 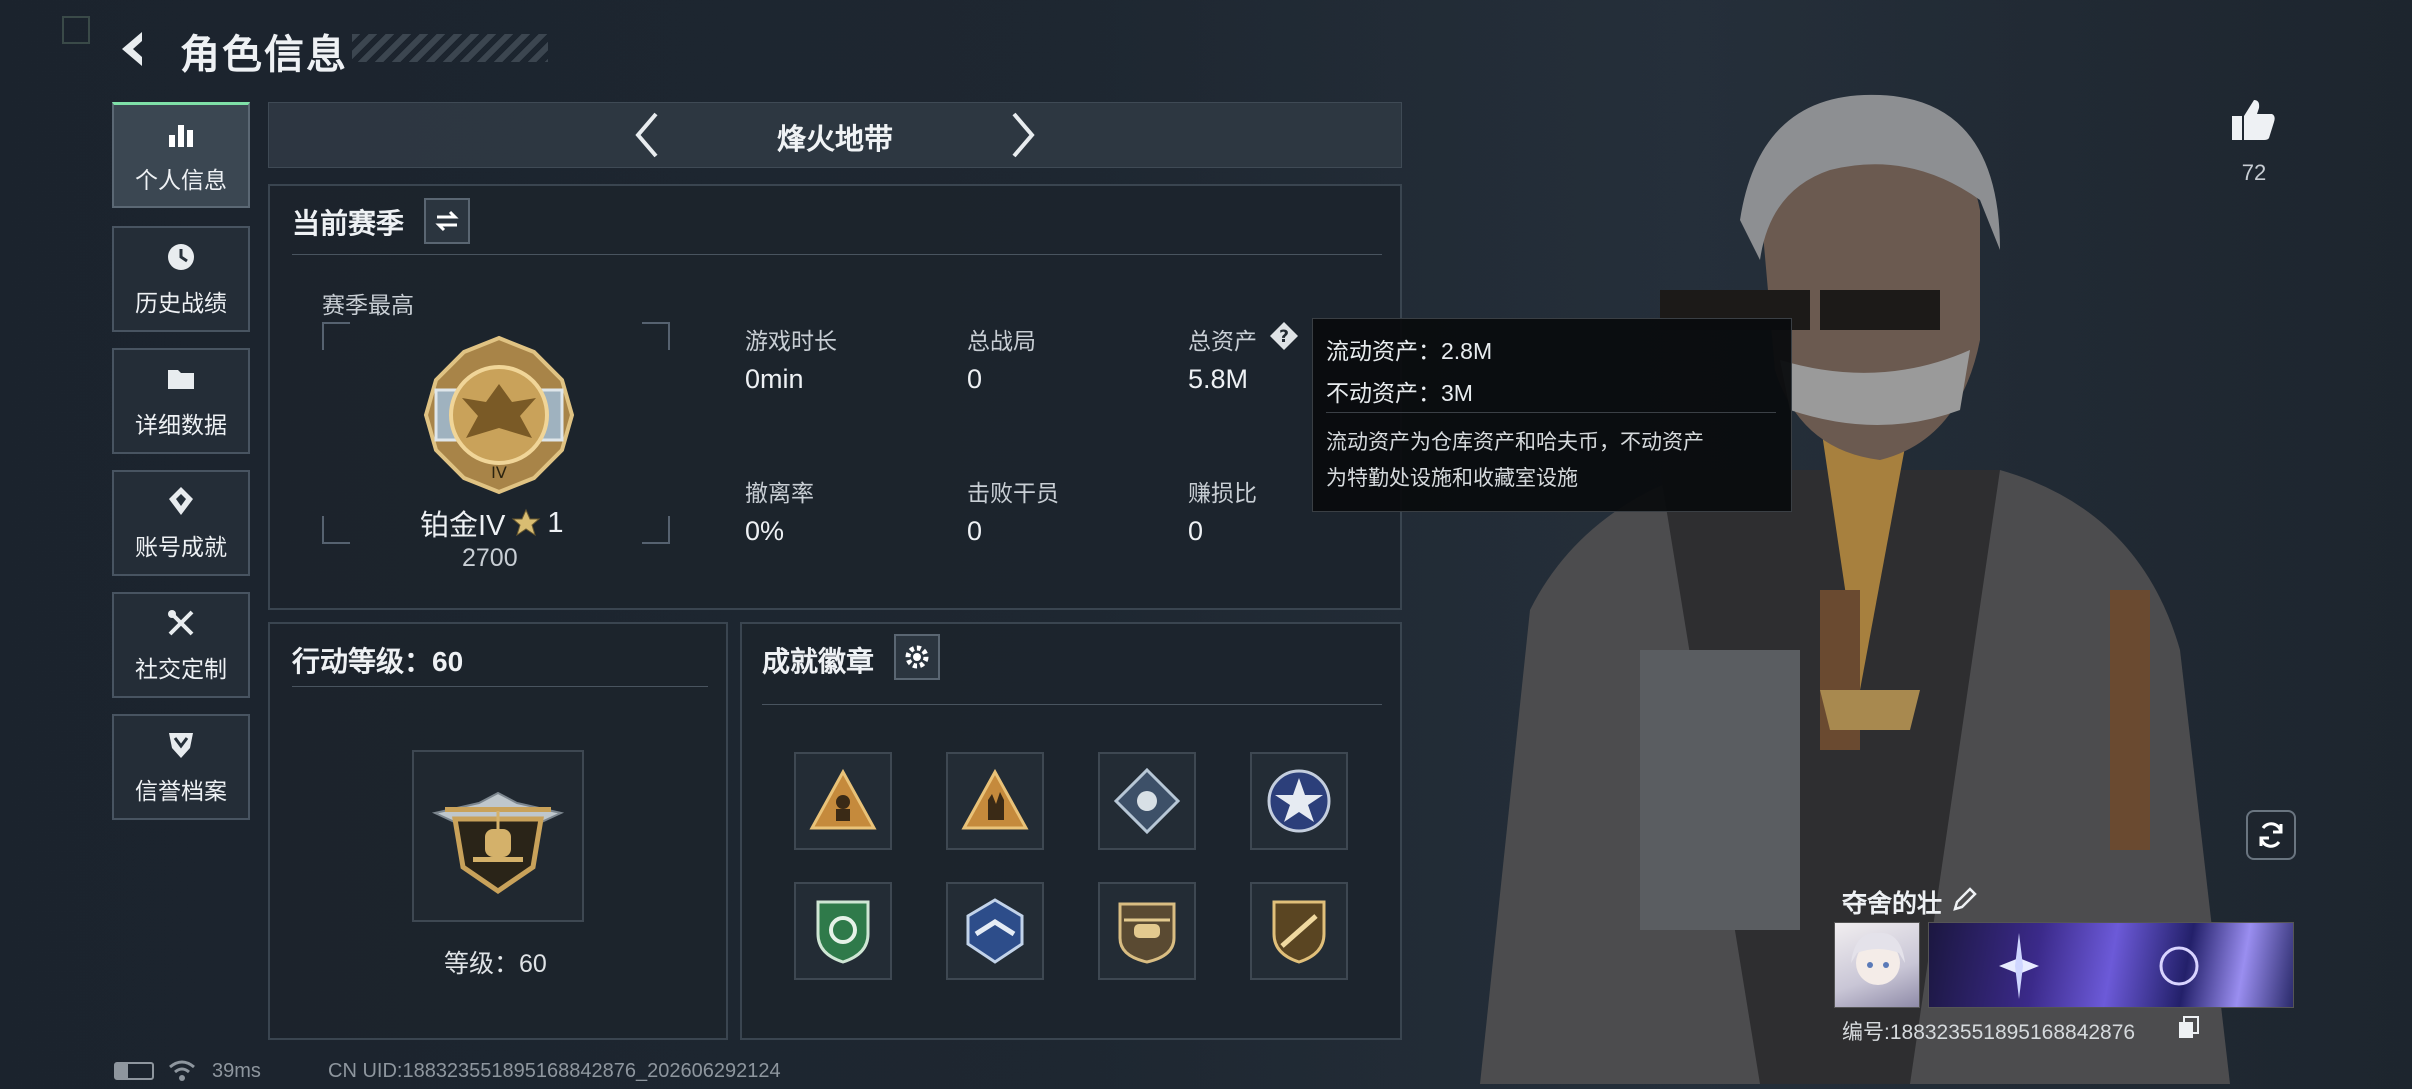 I want to click on shield-icon, so click(x=181, y=745).